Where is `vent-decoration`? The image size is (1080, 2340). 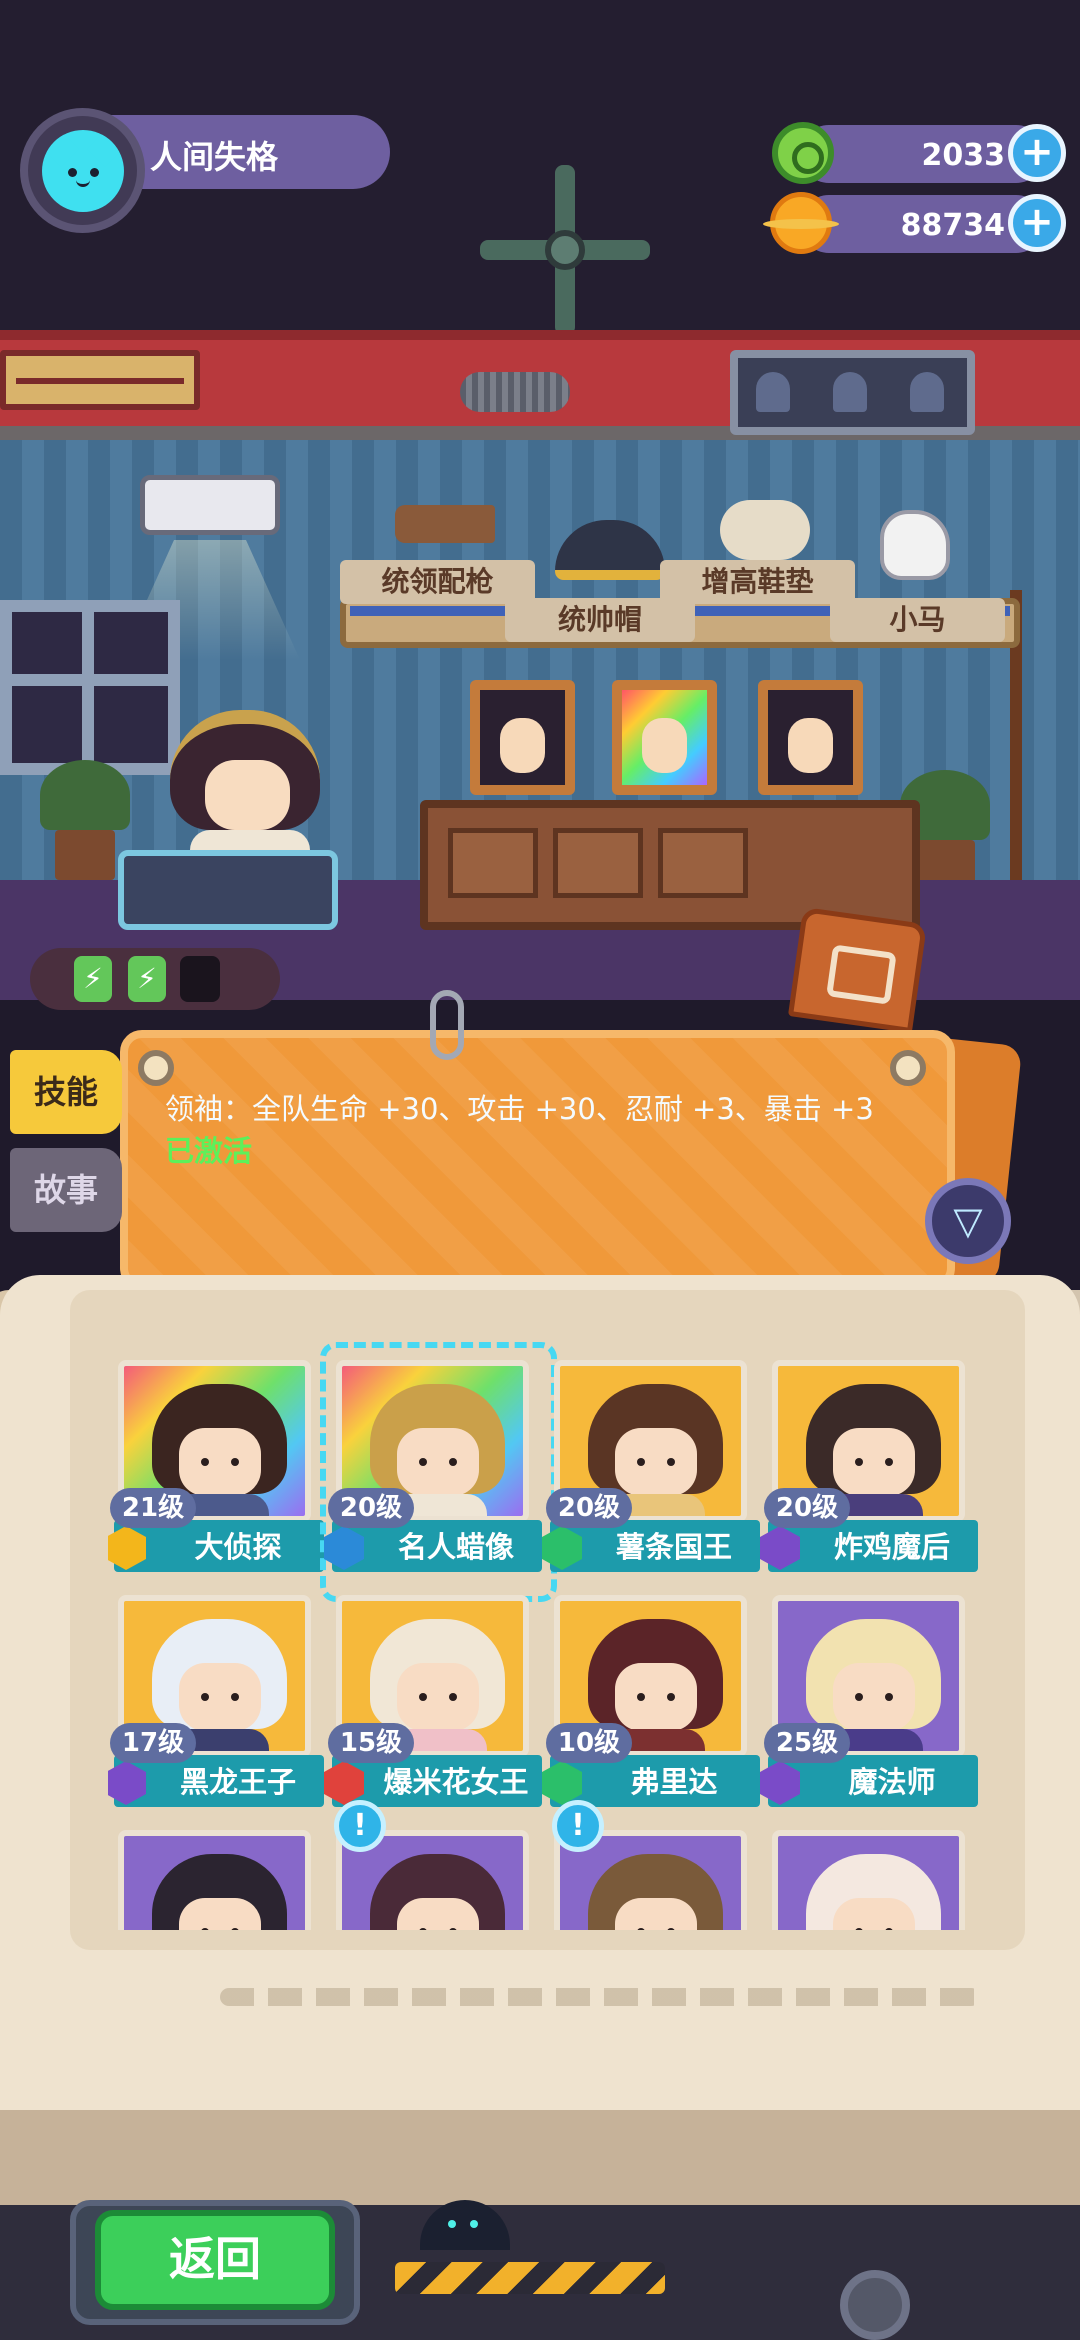
vent-decoration is located at coordinates (100, 380).